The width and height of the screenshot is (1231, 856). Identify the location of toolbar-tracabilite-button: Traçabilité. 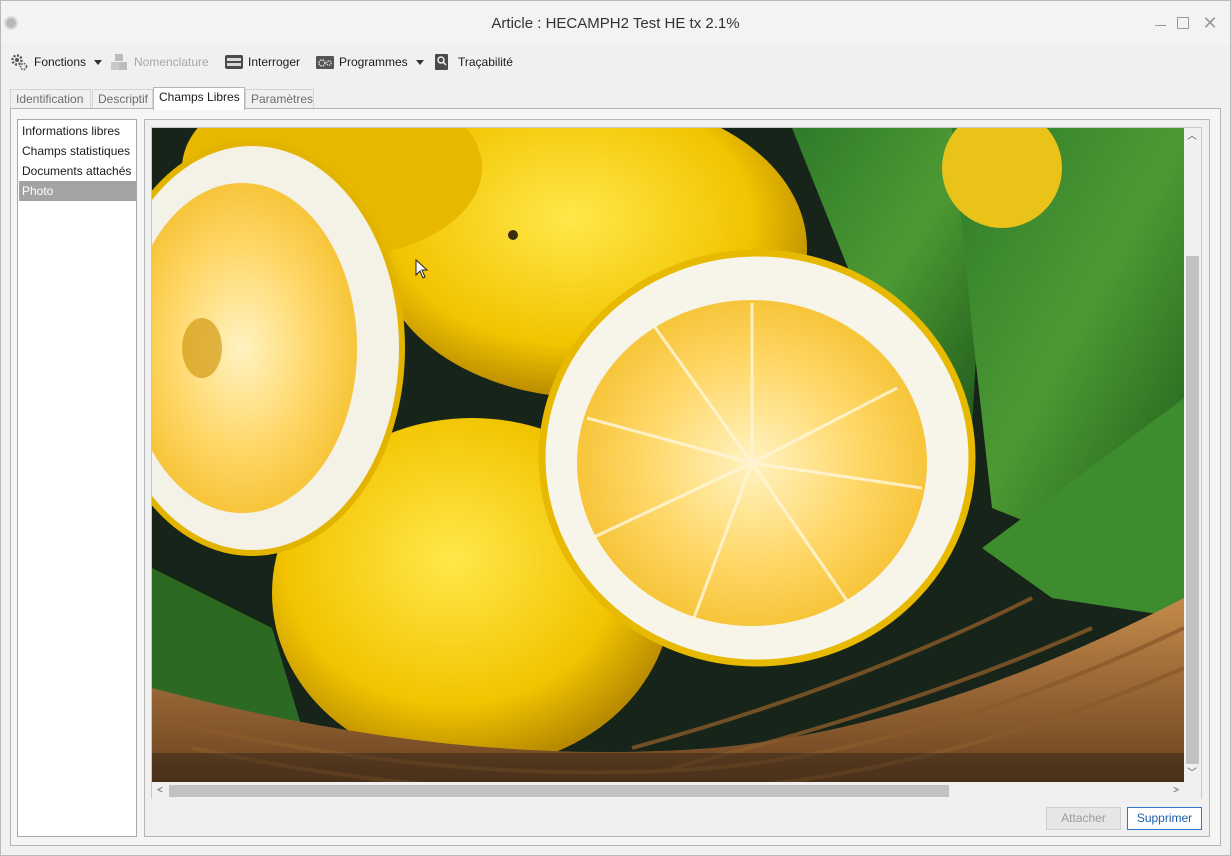
(473, 62).